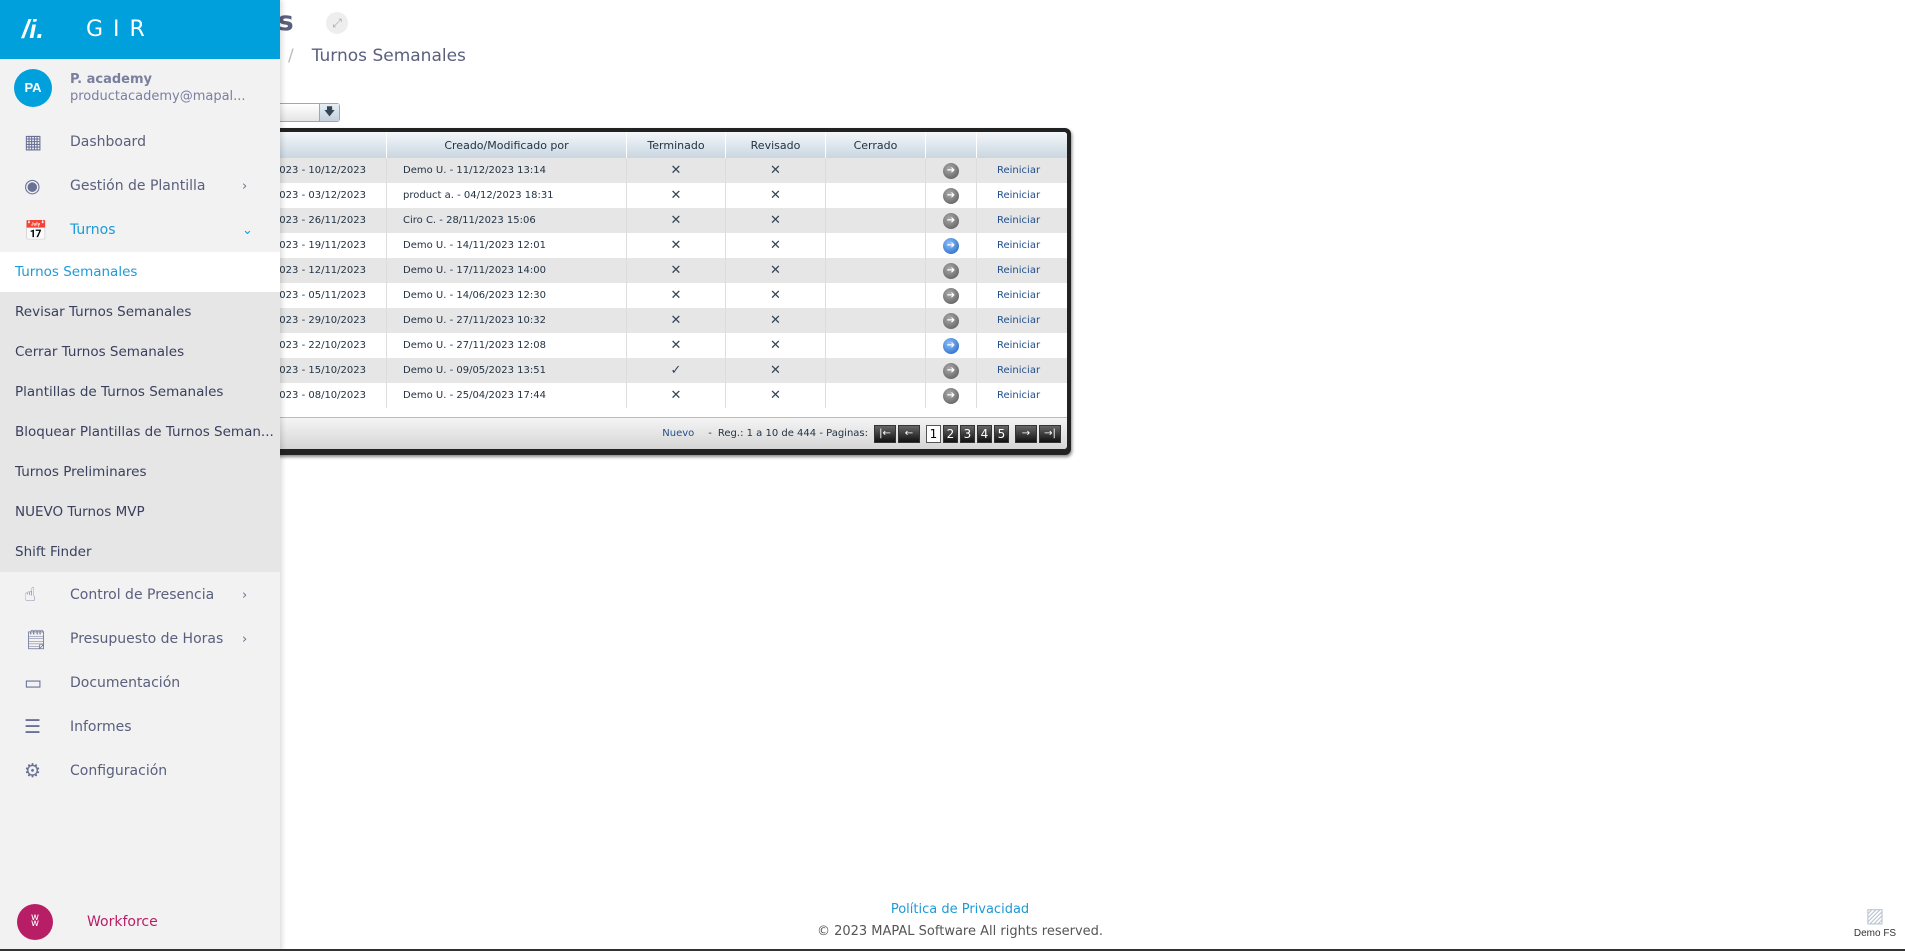 This screenshot has width=1905, height=951. I want to click on sidebar-item-gesti-n-de-plantilla: ◉ Gestión de Plantilla ›, so click(140, 186).